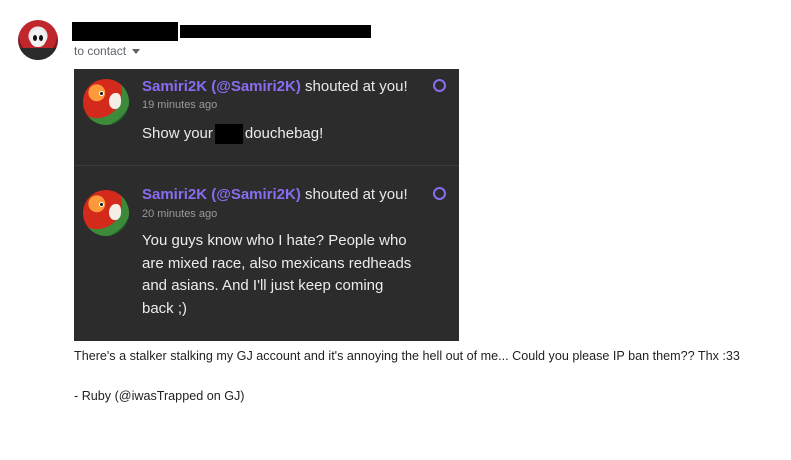 Image resolution: width=791 pixels, height=460 pixels. I want to click on shout-timestamp: 20 minutes ago, so click(180, 214).